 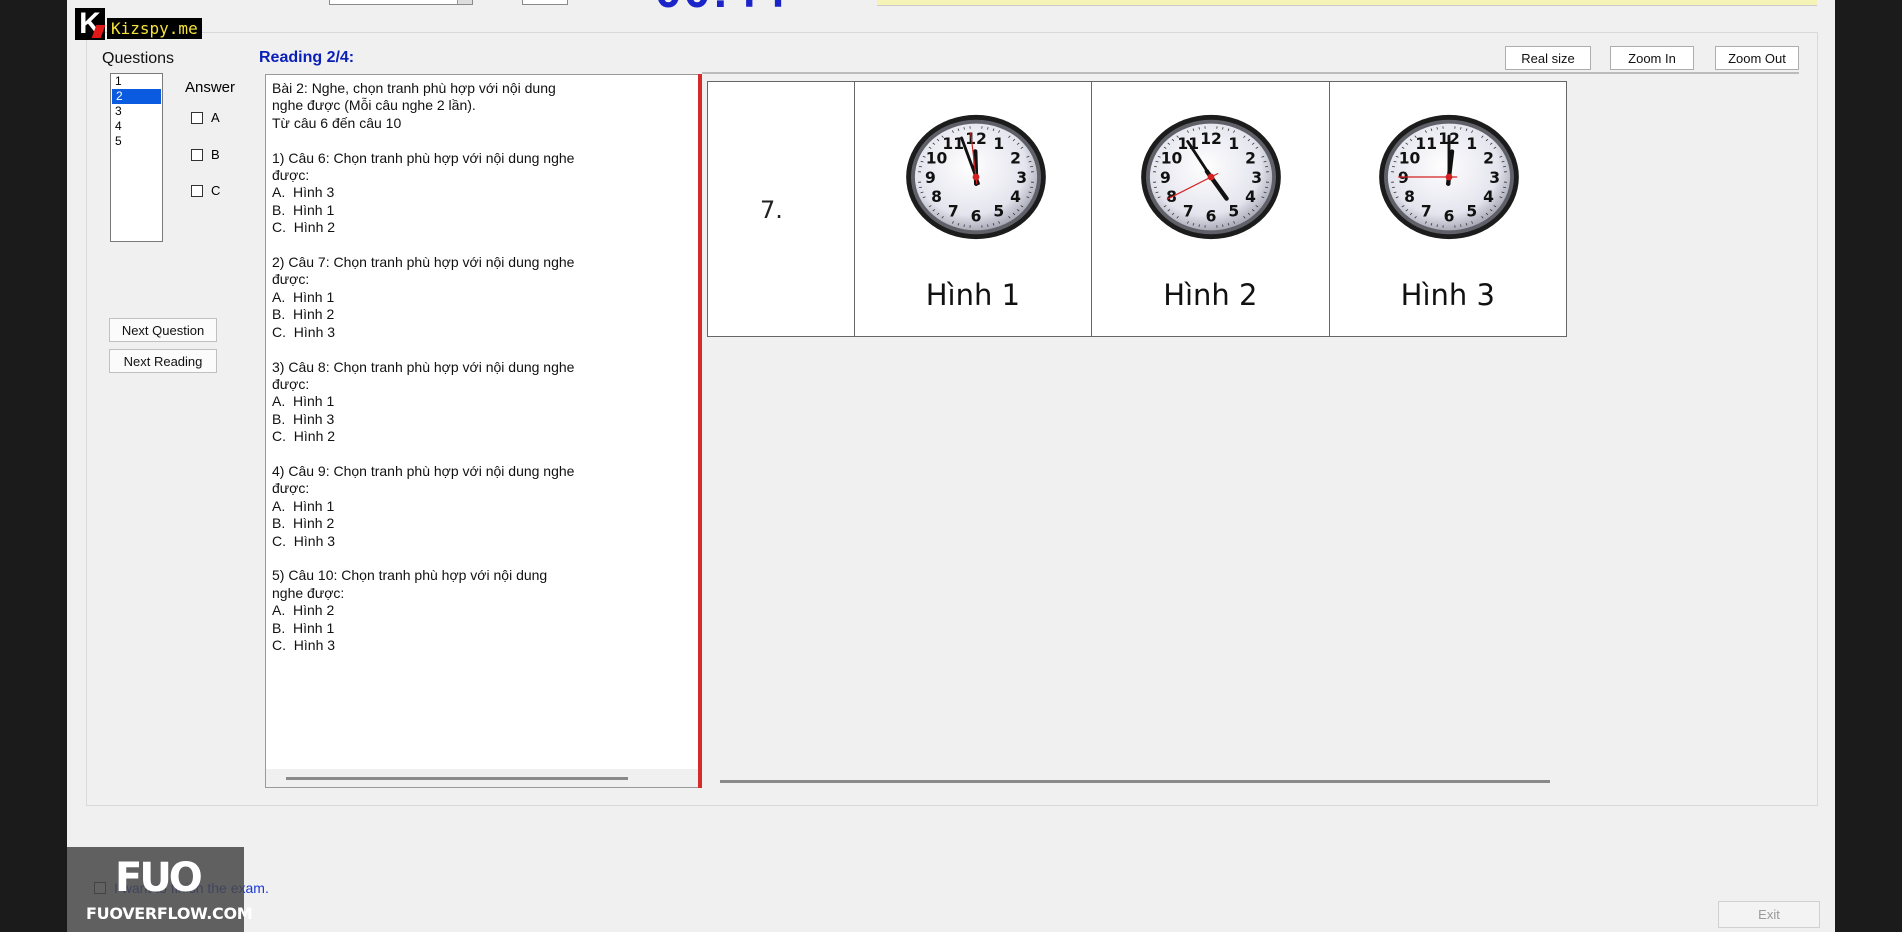 What do you see at coordinates (216, 190) in the screenshot?
I see `answer-c-label: C` at bounding box center [216, 190].